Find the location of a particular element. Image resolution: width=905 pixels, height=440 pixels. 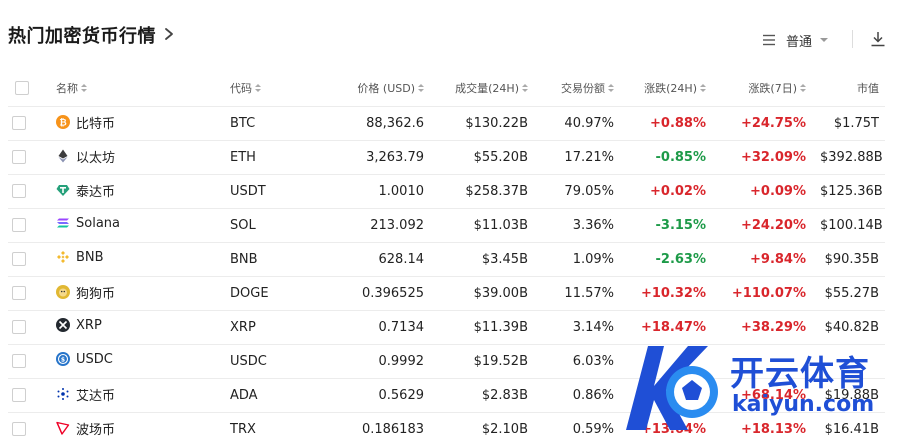

caret-down-icon is located at coordinates (824, 40).